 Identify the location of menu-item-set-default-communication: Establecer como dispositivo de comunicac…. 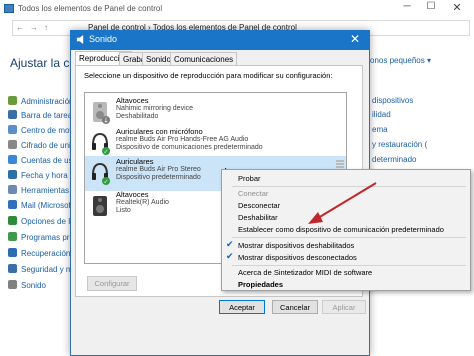
(341, 229).